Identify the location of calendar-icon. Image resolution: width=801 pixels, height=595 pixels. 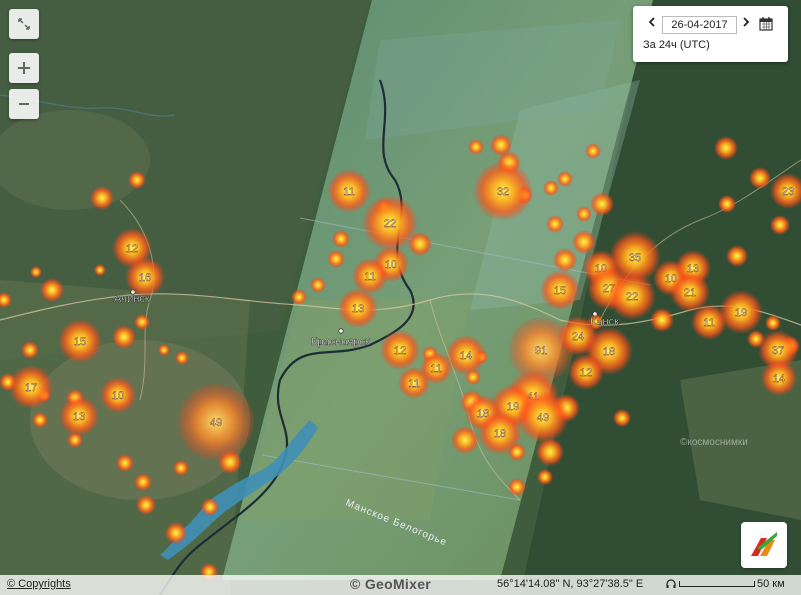
(766, 25).